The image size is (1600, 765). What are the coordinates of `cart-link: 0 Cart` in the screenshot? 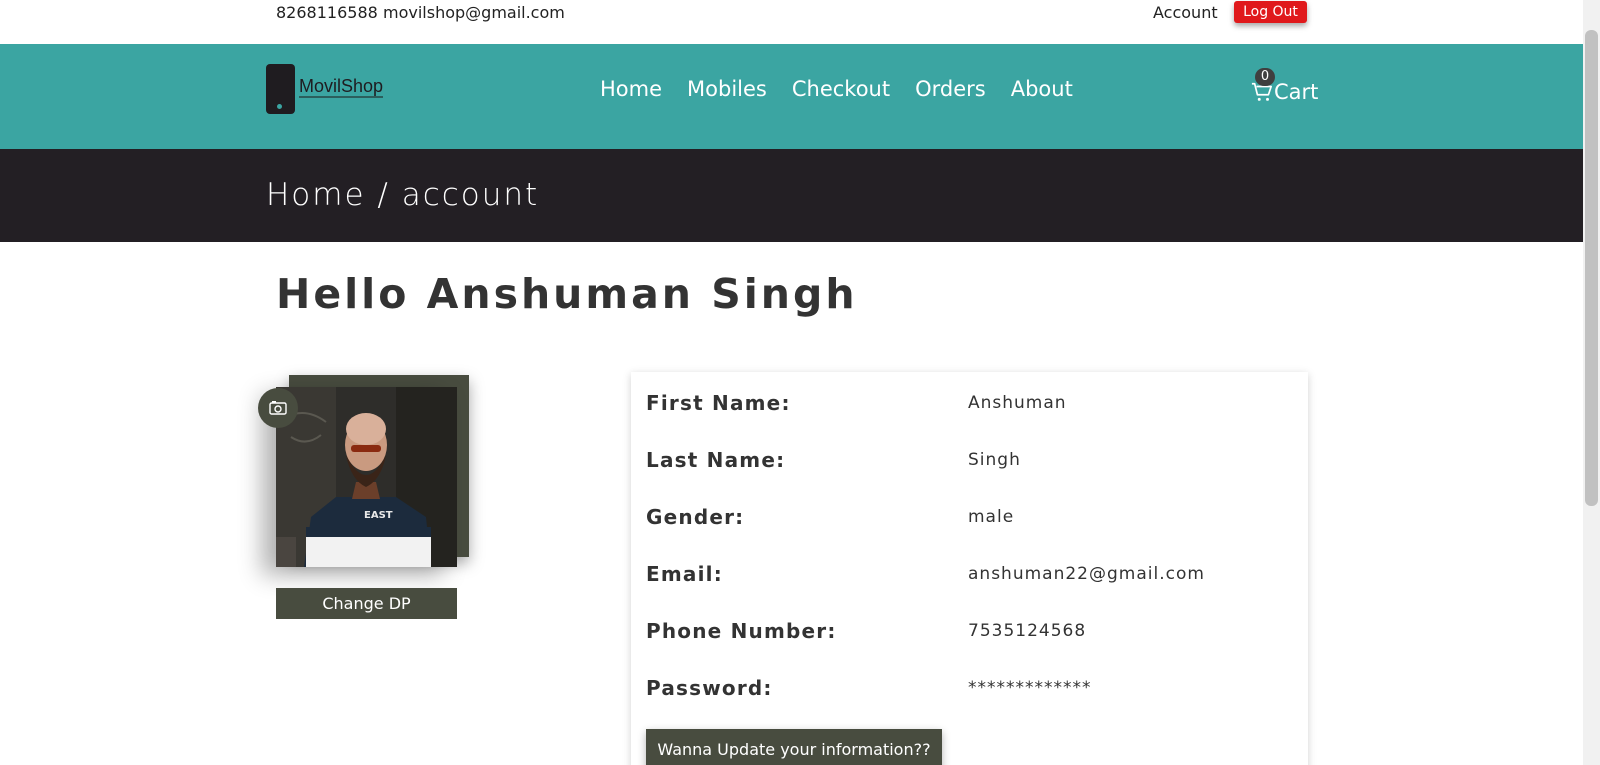 It's located at (1291, 88).